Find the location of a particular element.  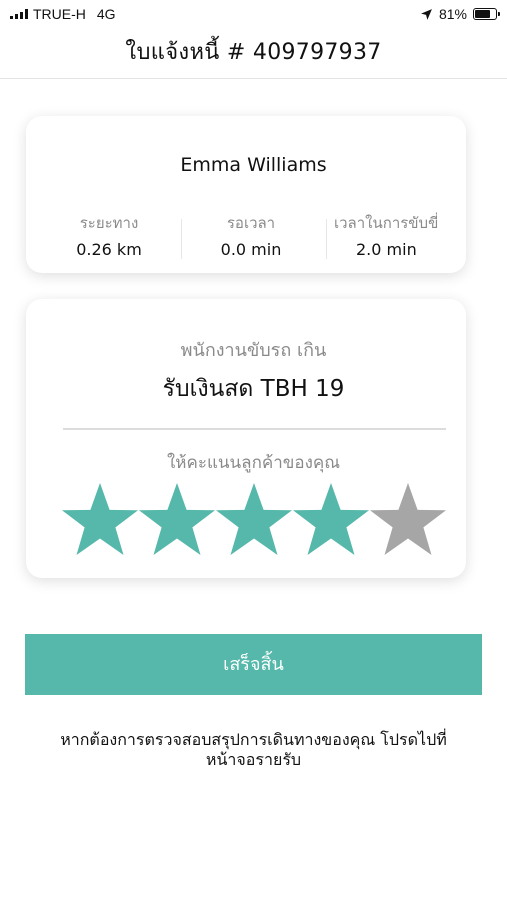

location-arrow-icon is located at coordinates (426, 14).